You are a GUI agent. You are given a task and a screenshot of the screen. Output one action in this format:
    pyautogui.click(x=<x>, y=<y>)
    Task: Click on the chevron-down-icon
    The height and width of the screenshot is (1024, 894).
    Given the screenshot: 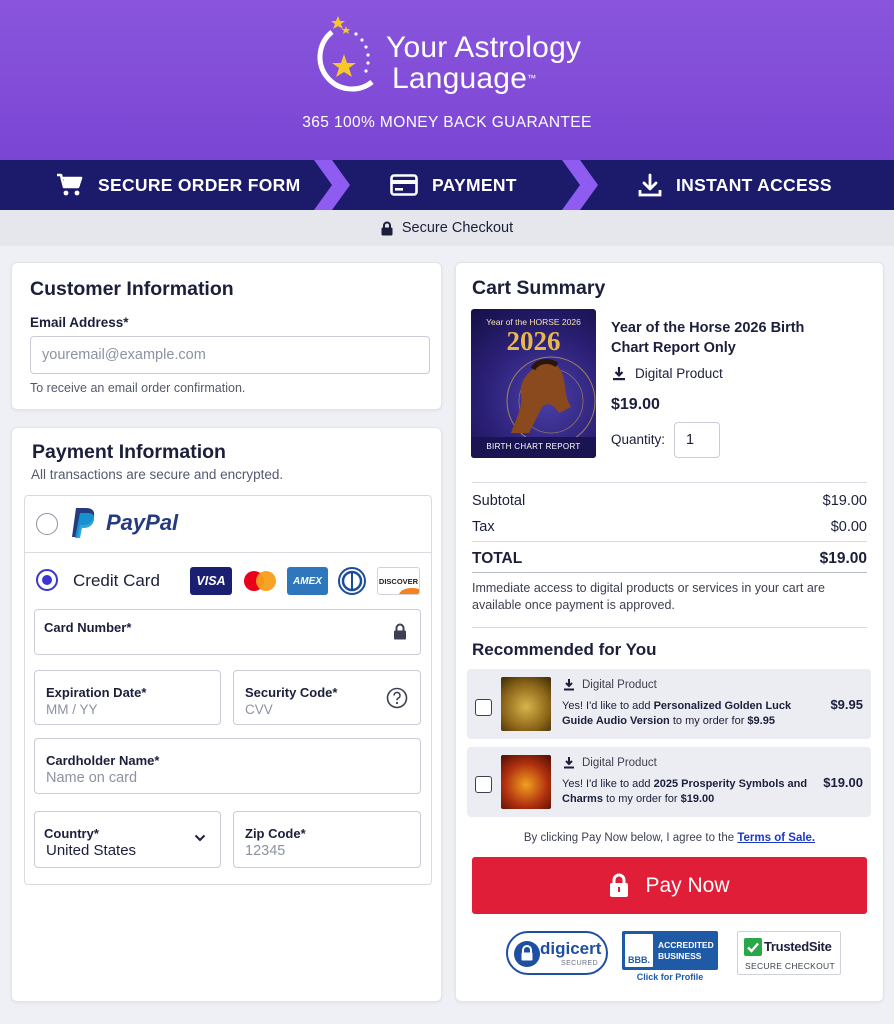 What is the action you would take?
    pyautogui.click(x=200, y=838)
    